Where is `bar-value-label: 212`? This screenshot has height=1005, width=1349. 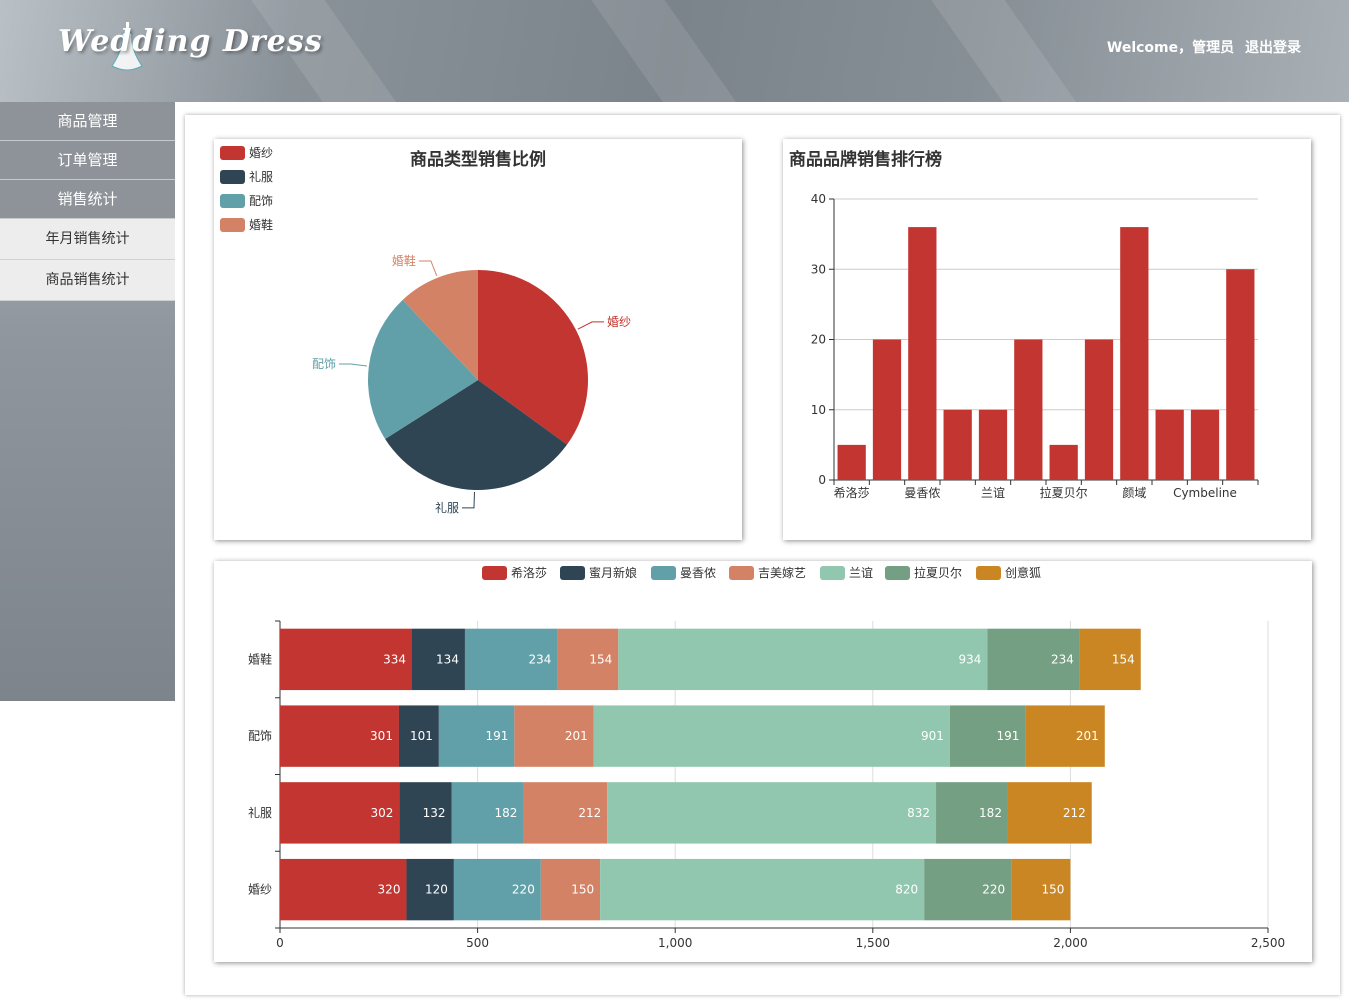 bar-value-label: 212 is located at coordinates (589, 813).